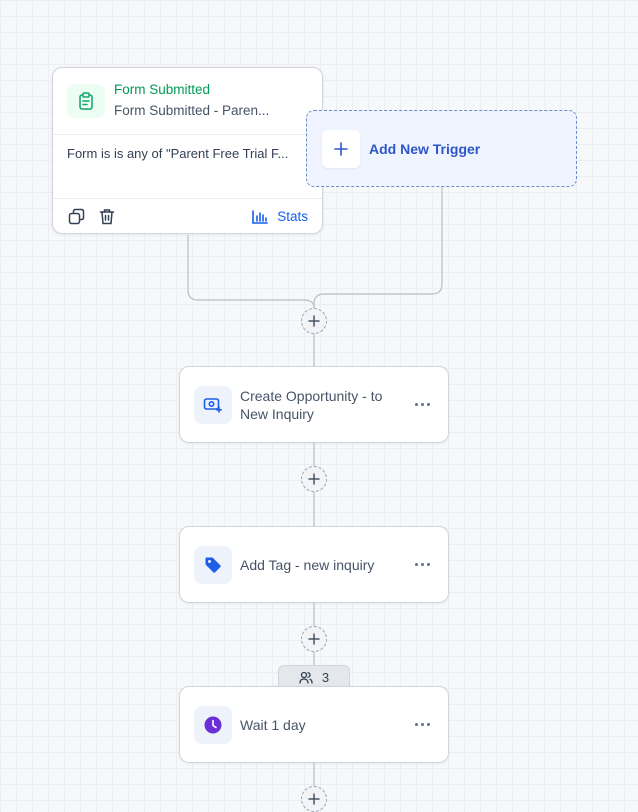 The width and height of the screenshot is (638, 812). Describe the element at coordinates (213, 724) in the screenshot. I see `clock-icon` at that location.